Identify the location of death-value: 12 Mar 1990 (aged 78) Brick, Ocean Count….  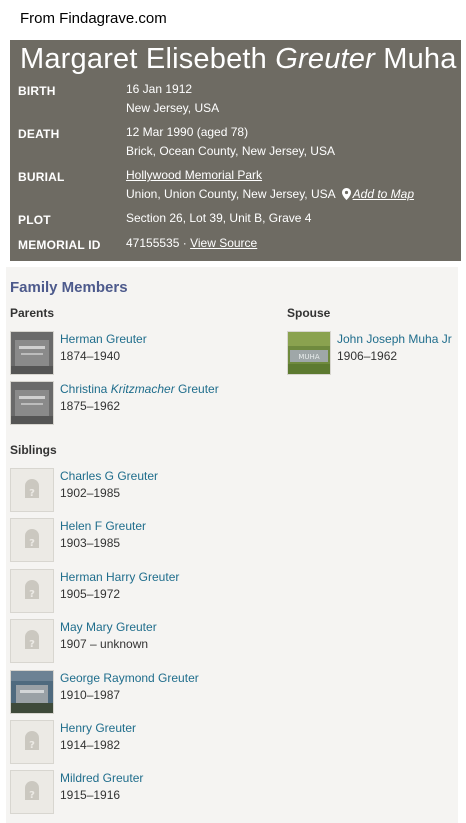
(230, 142).